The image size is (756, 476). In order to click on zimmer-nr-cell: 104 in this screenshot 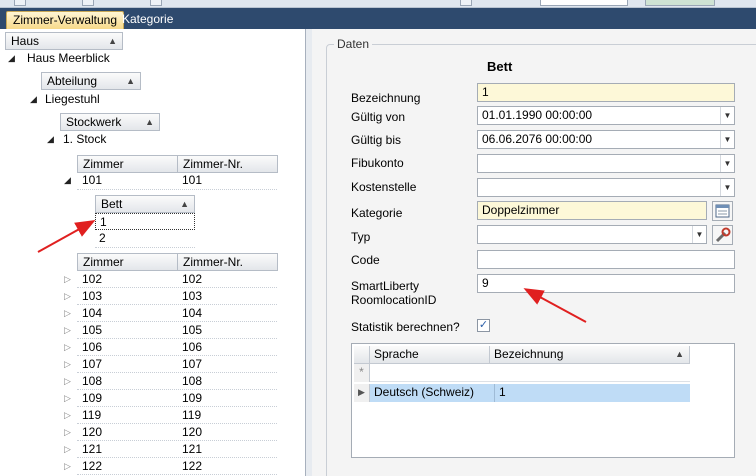, I will do `click(192, 313)`.